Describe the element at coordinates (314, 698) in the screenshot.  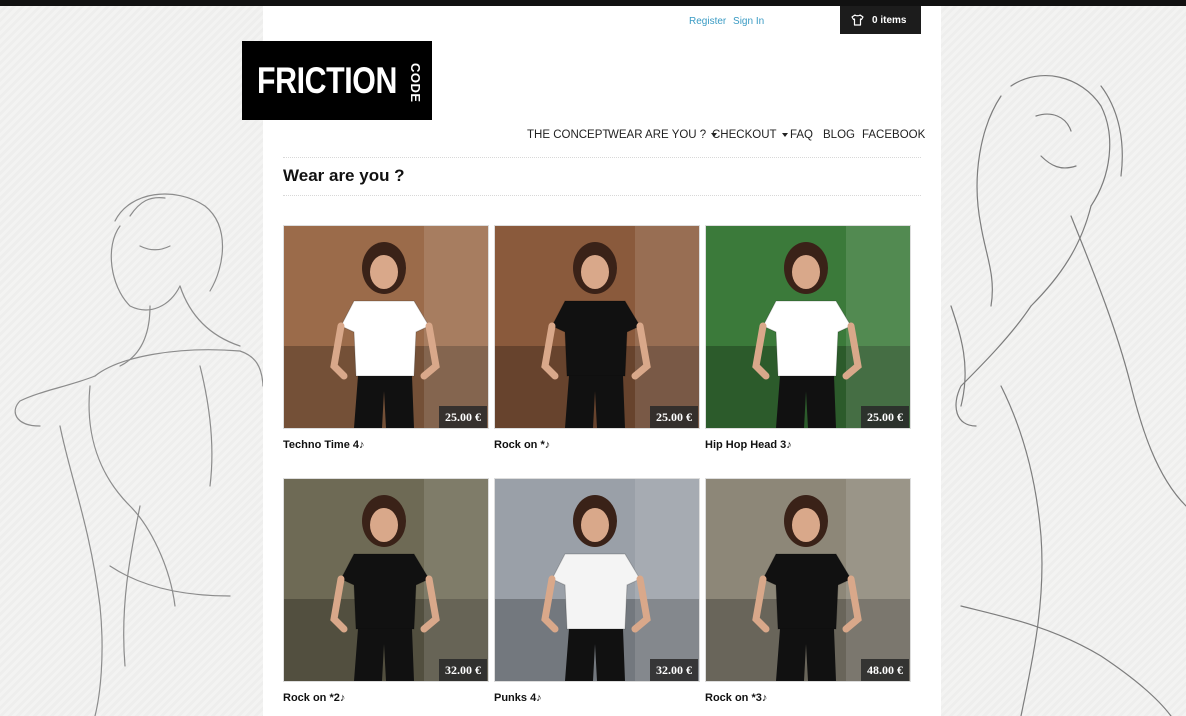
I see `product-title: Rock on *2♪` at that location.